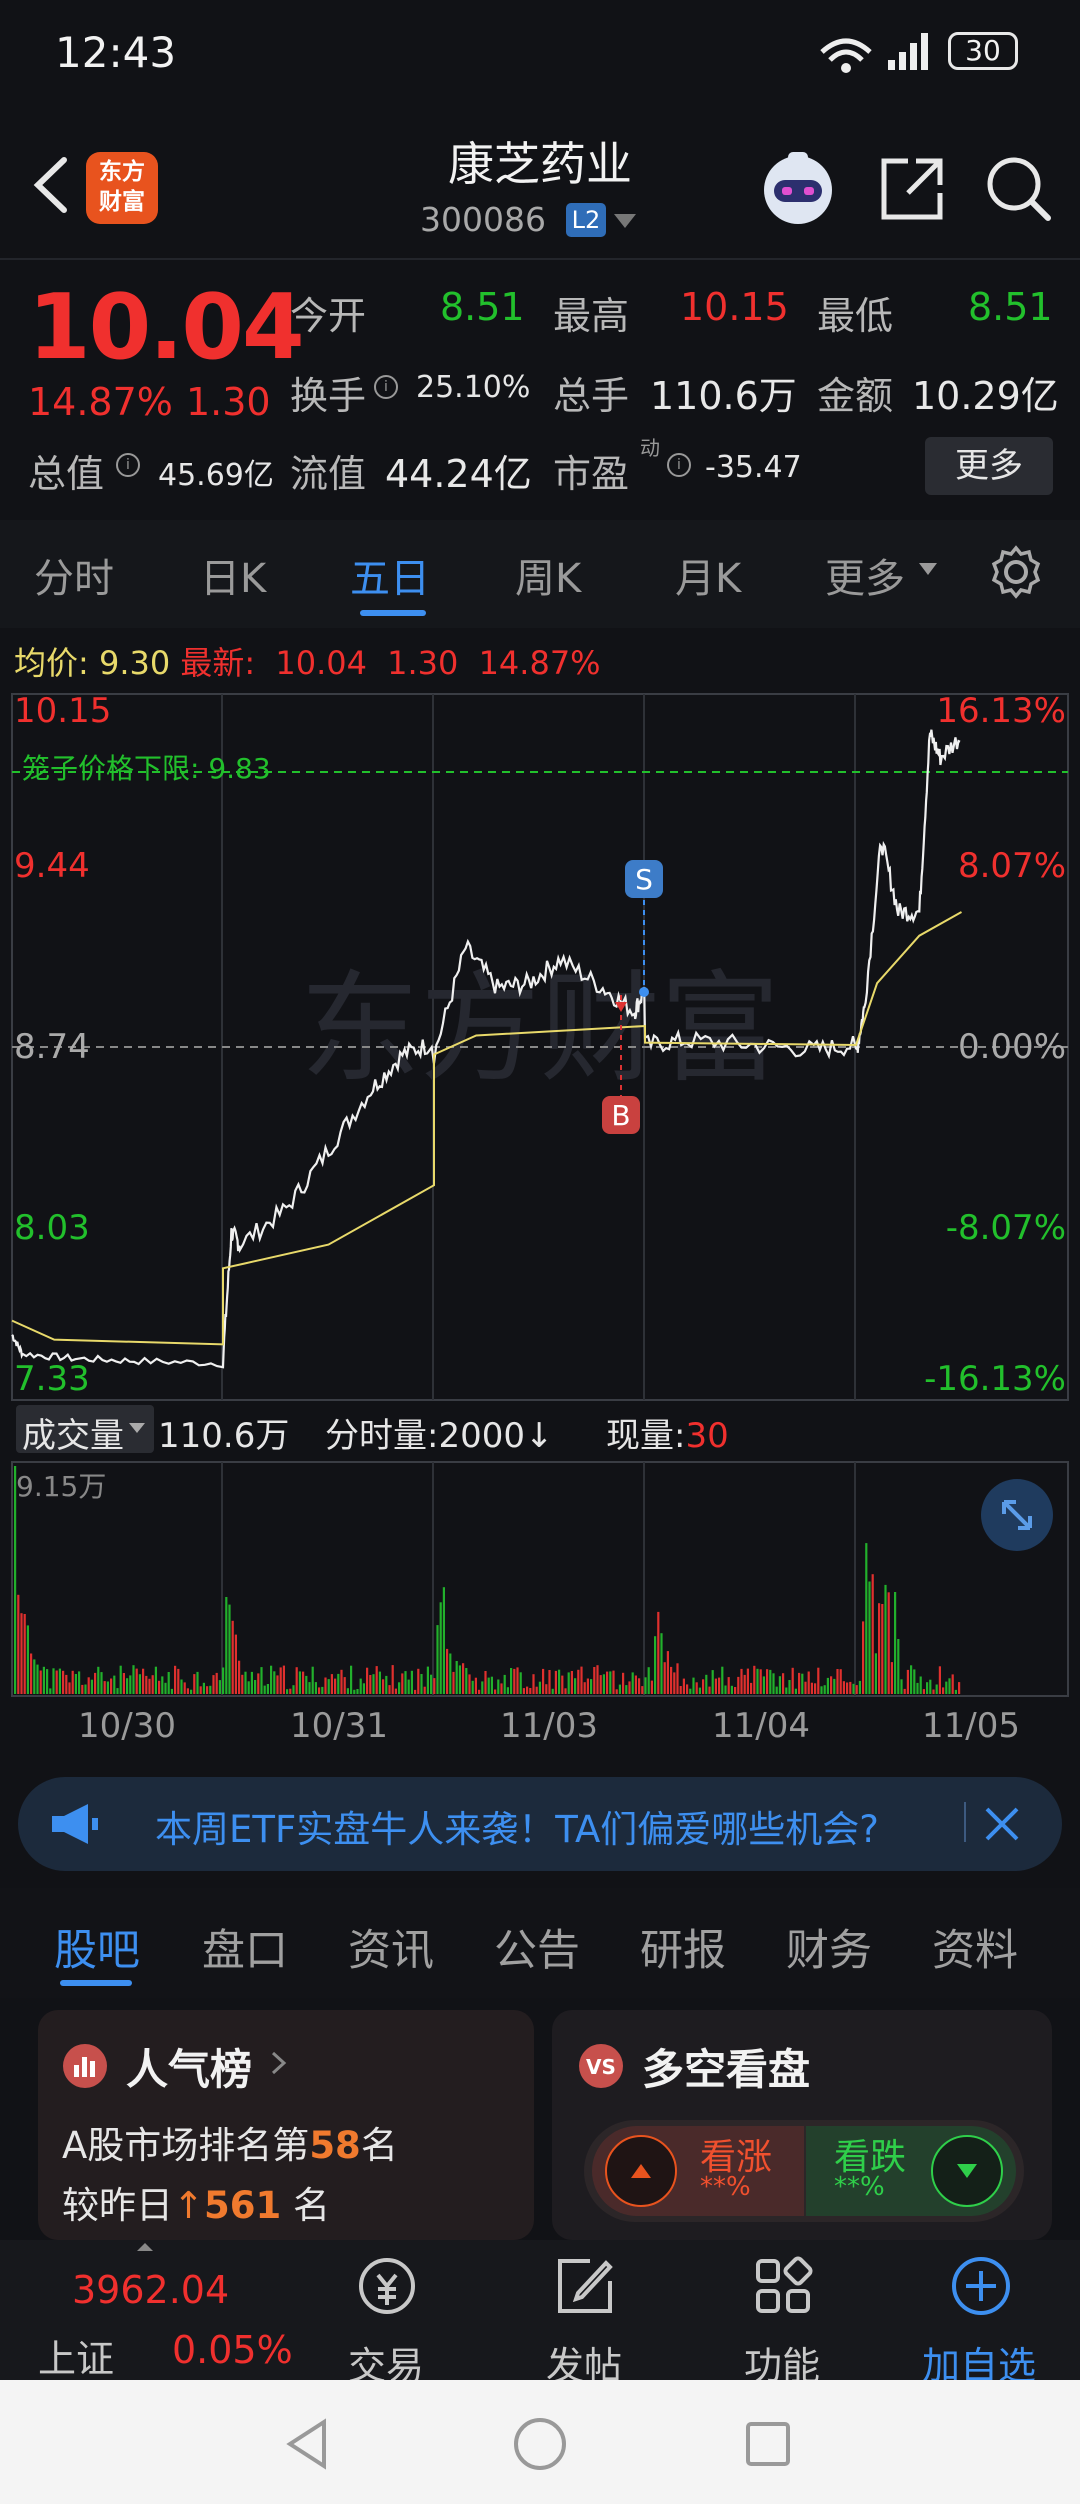  Describe the element at coordinates (540, 1580) in the screenshot. I see `volume-chart: 9.15万` at that location.